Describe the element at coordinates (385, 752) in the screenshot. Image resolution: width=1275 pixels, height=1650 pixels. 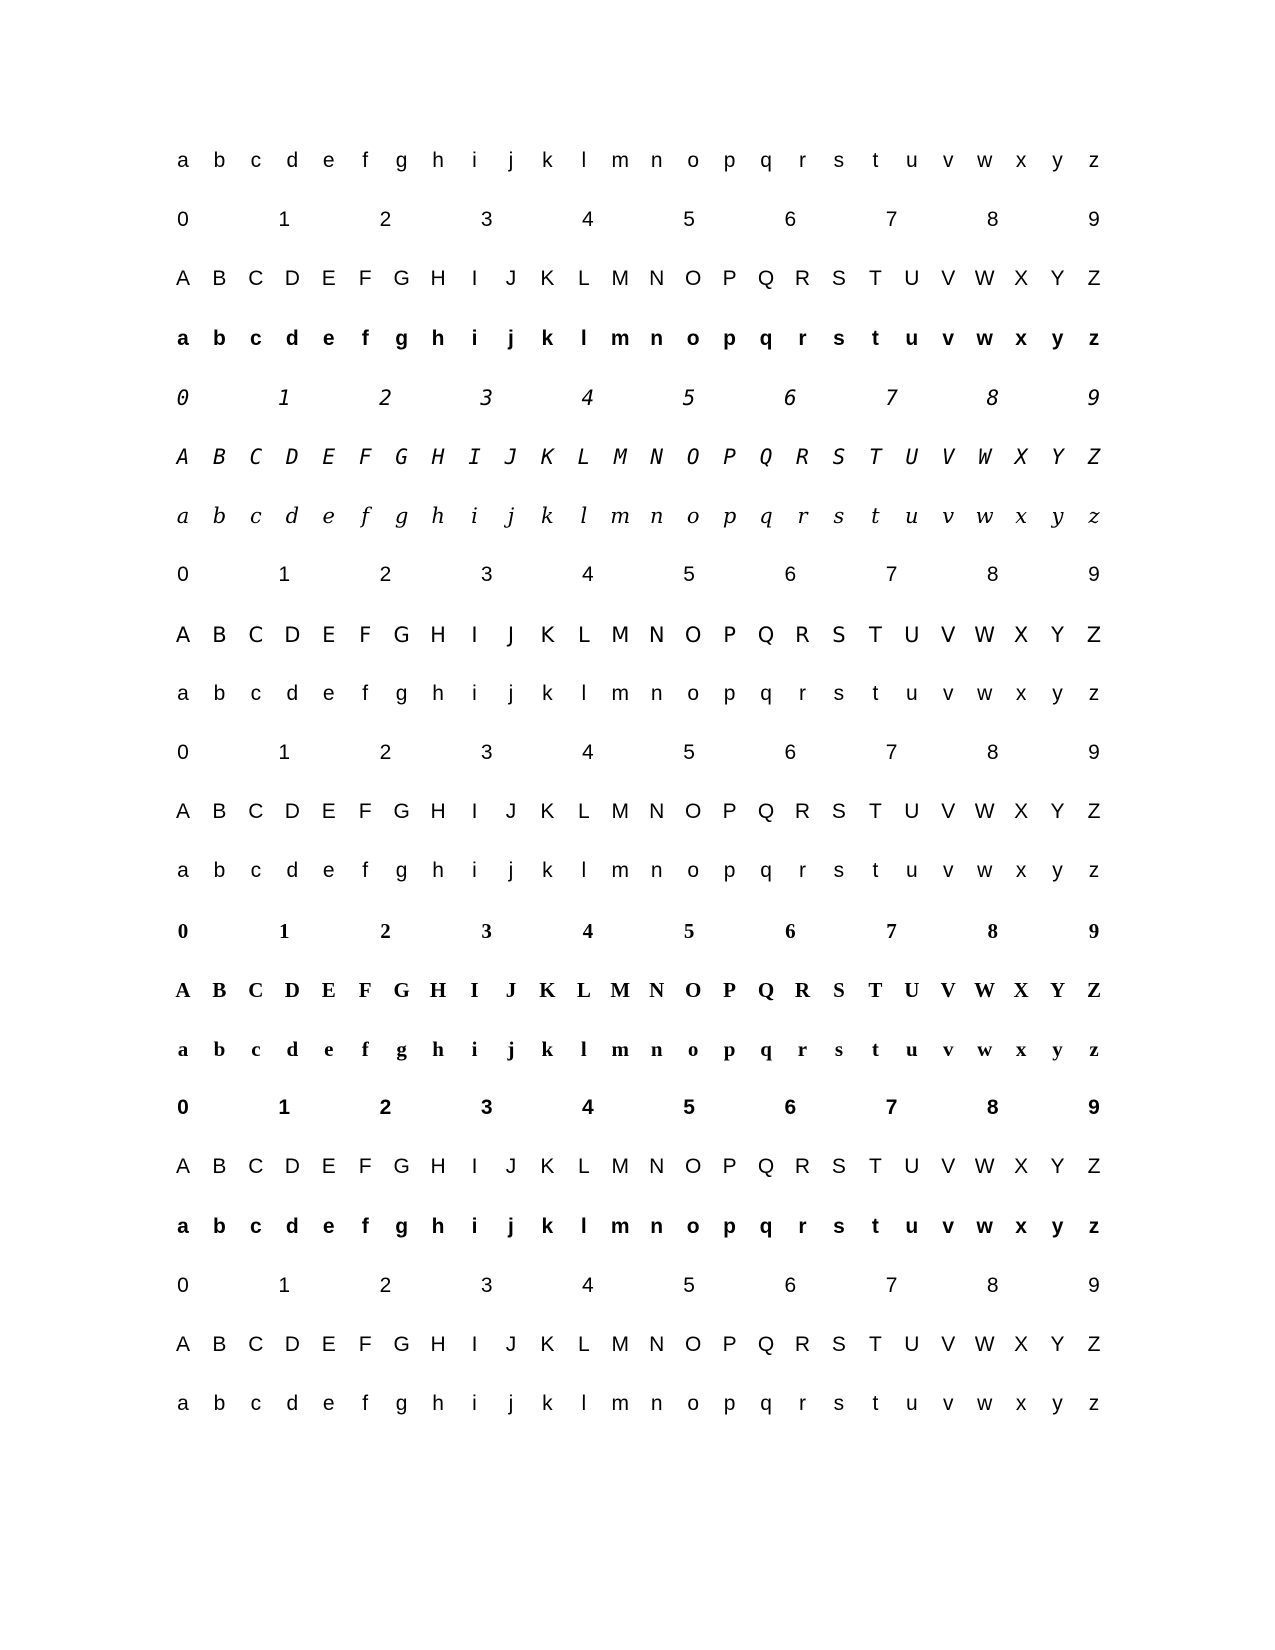
I see `glyph: 2` at that location.